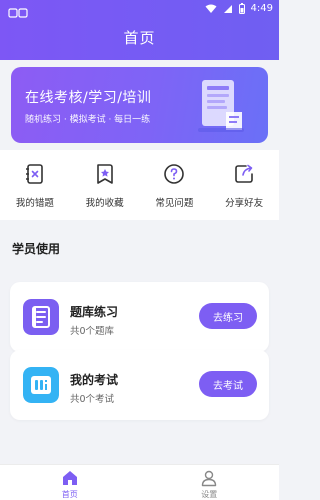 Image resolution: width=320 pixels, height=500 pixels. I want to click on promo-banner: 在线考核/学习/培训 随机练习 · 模拟考试 · 每日一练, so click(139, 105).